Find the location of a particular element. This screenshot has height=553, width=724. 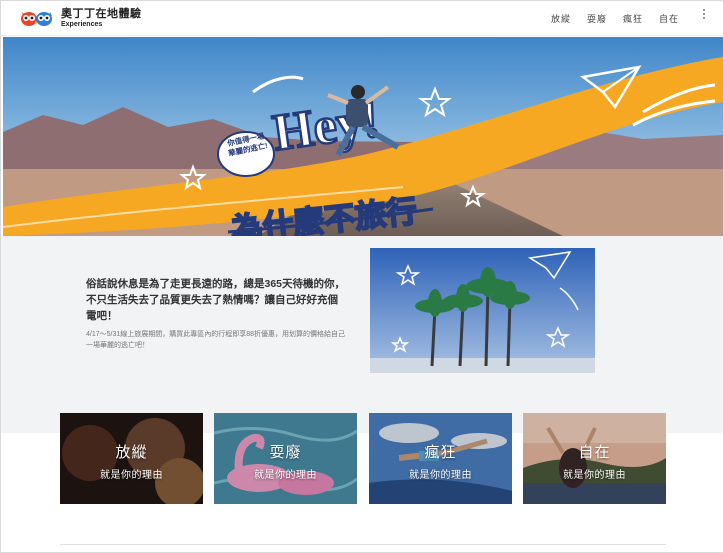

nav-item-free: 自在 is located at coordinates (669, 18).